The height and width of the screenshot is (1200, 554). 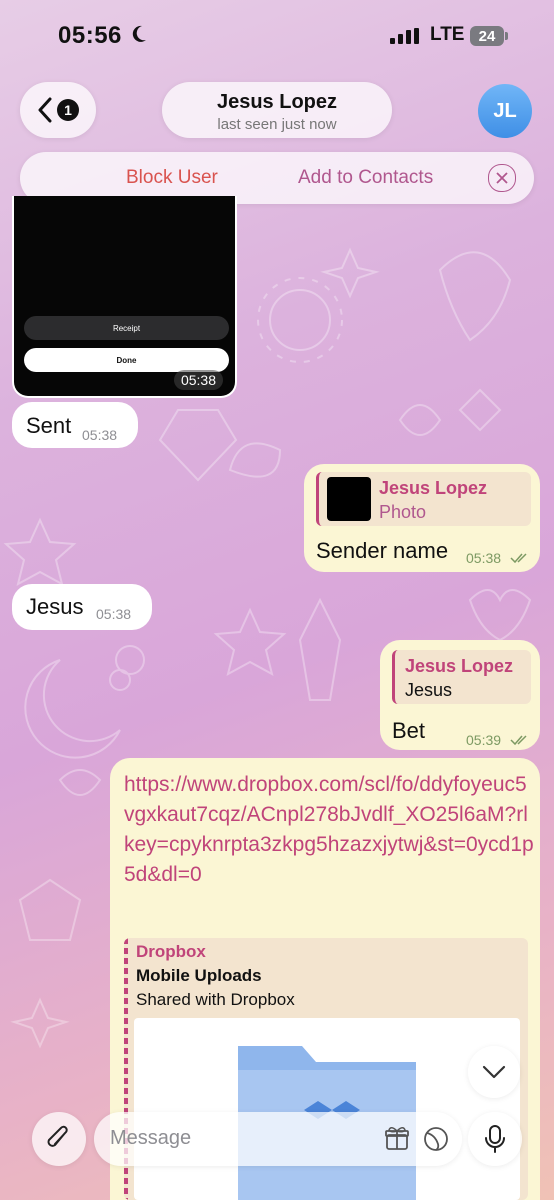 I want to click on message-text: Bet, so click(x=409, y=730).